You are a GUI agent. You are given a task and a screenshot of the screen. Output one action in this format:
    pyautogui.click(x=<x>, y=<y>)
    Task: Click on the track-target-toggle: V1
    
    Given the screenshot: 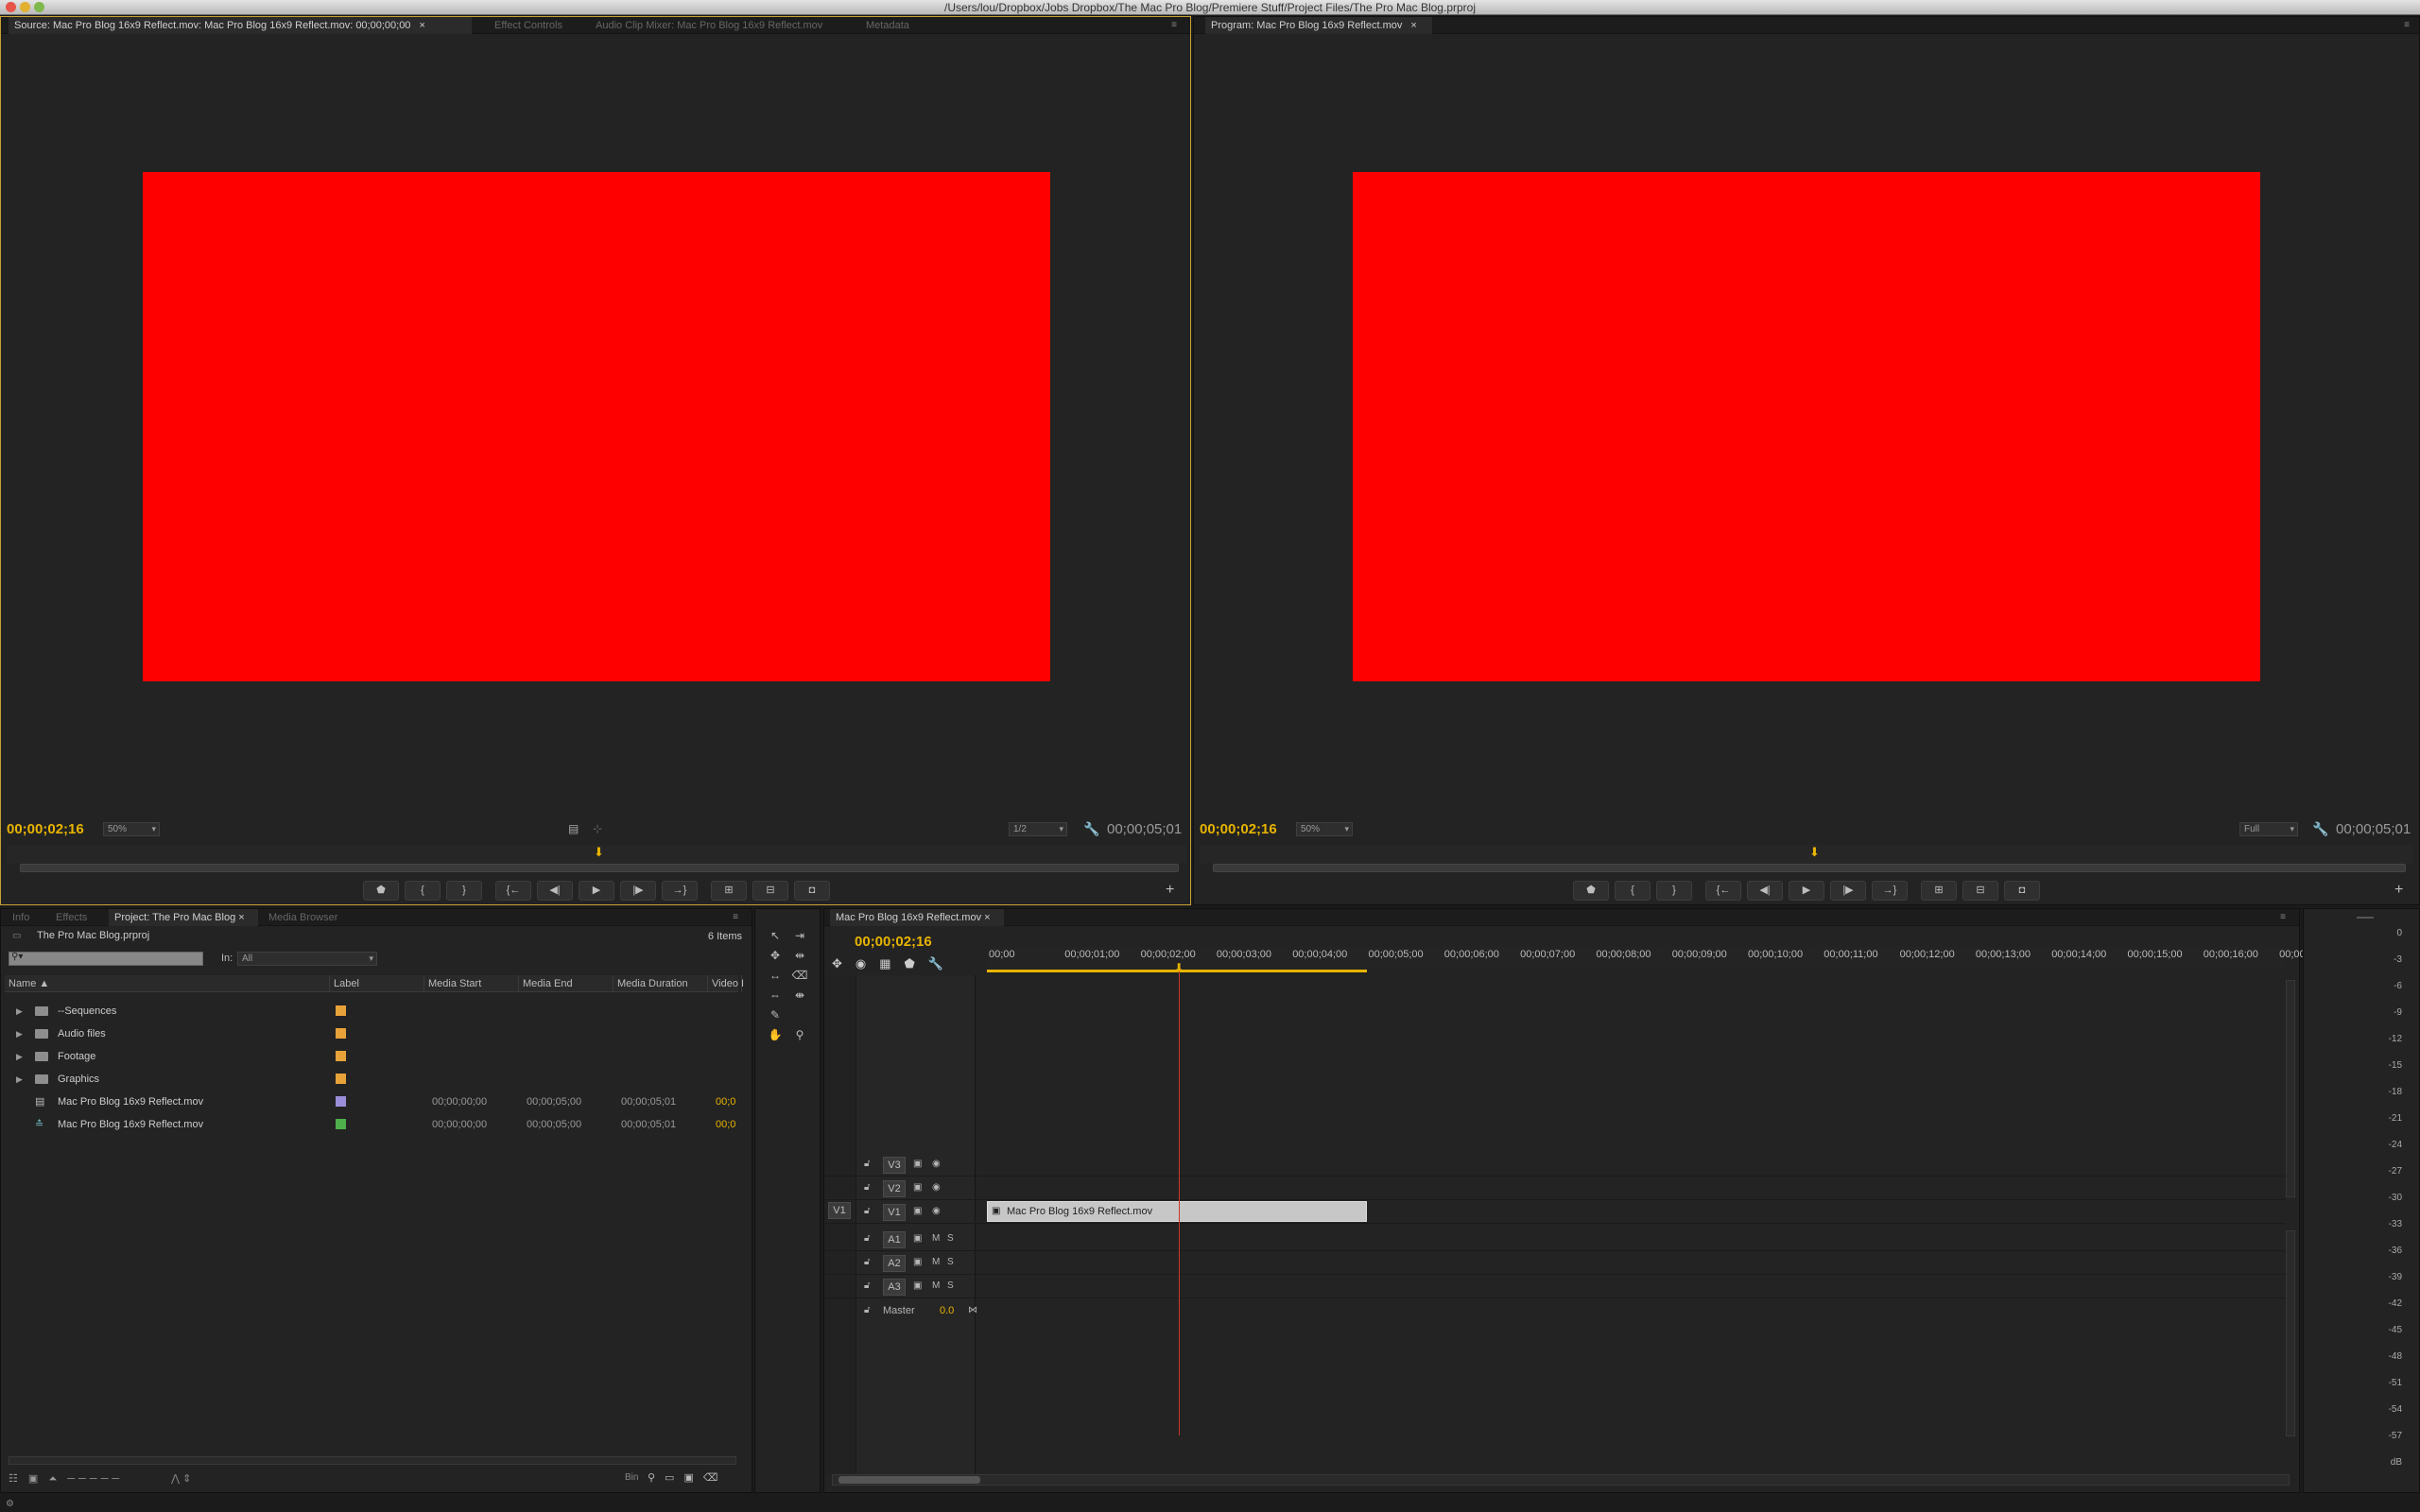 What is the action you would take?
    pyautogui.click(x=895, y=1212)
    